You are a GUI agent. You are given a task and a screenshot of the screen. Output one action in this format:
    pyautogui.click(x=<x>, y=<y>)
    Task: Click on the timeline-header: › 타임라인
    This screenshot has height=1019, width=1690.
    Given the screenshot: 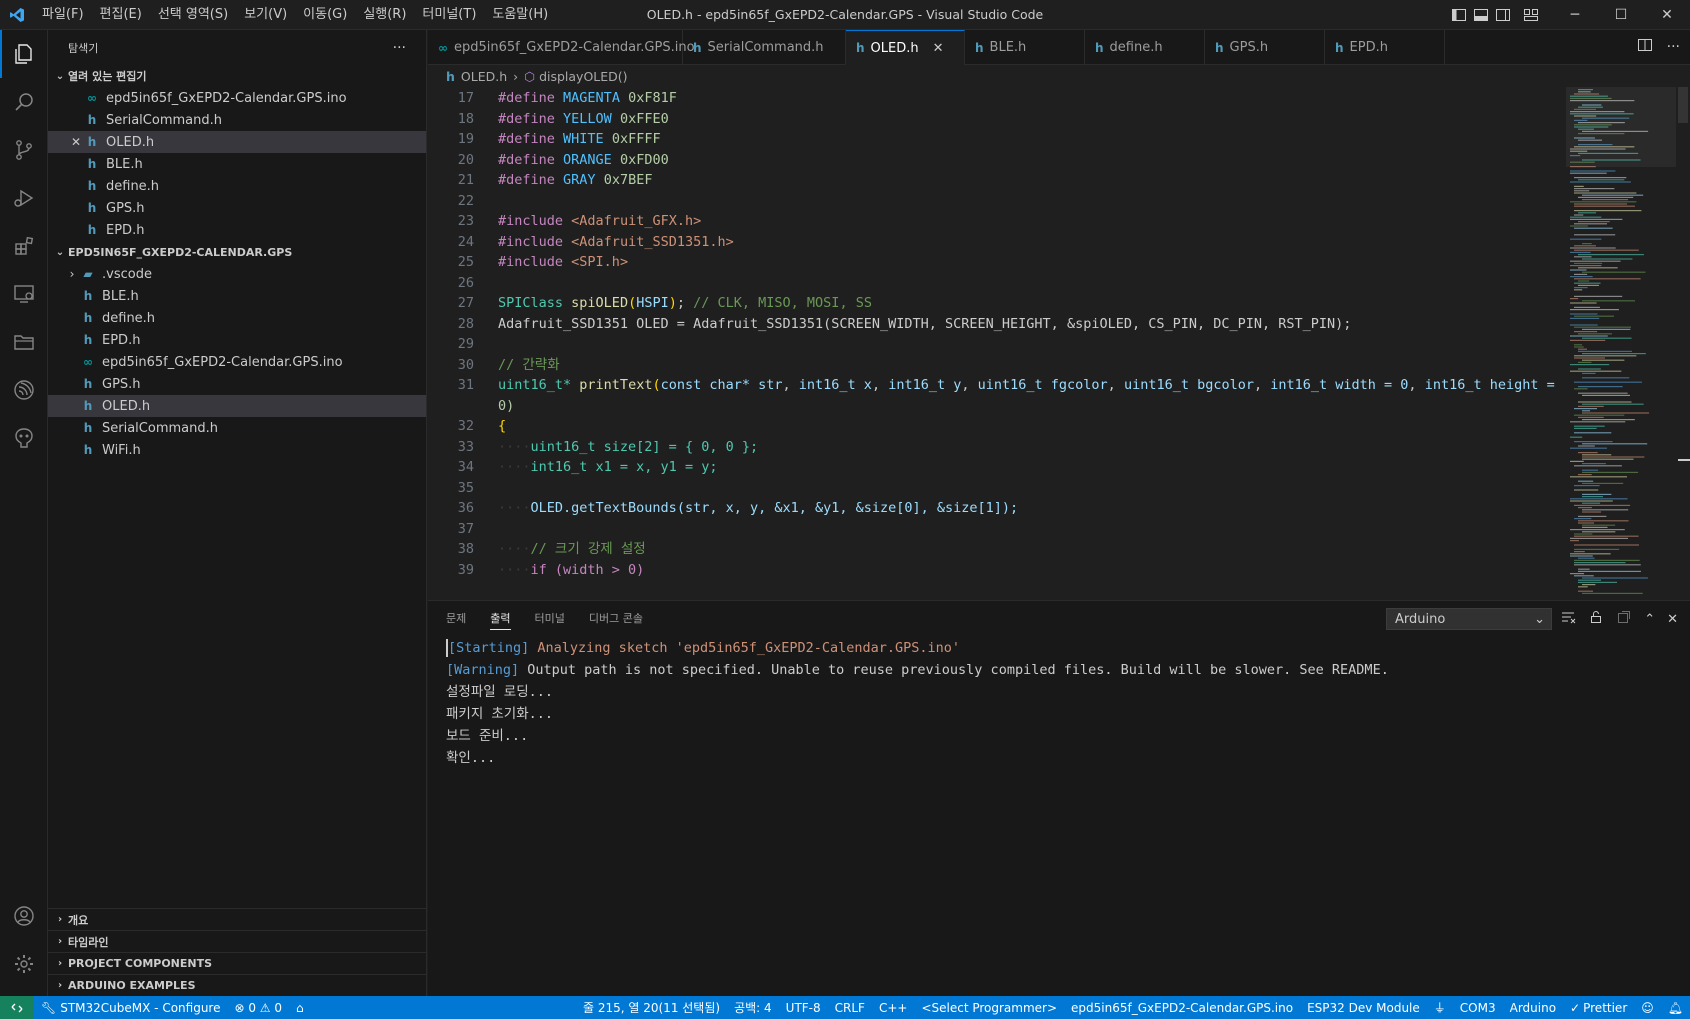 What is the action you would take?
    pyautogui.click(x=237, y=941)
    